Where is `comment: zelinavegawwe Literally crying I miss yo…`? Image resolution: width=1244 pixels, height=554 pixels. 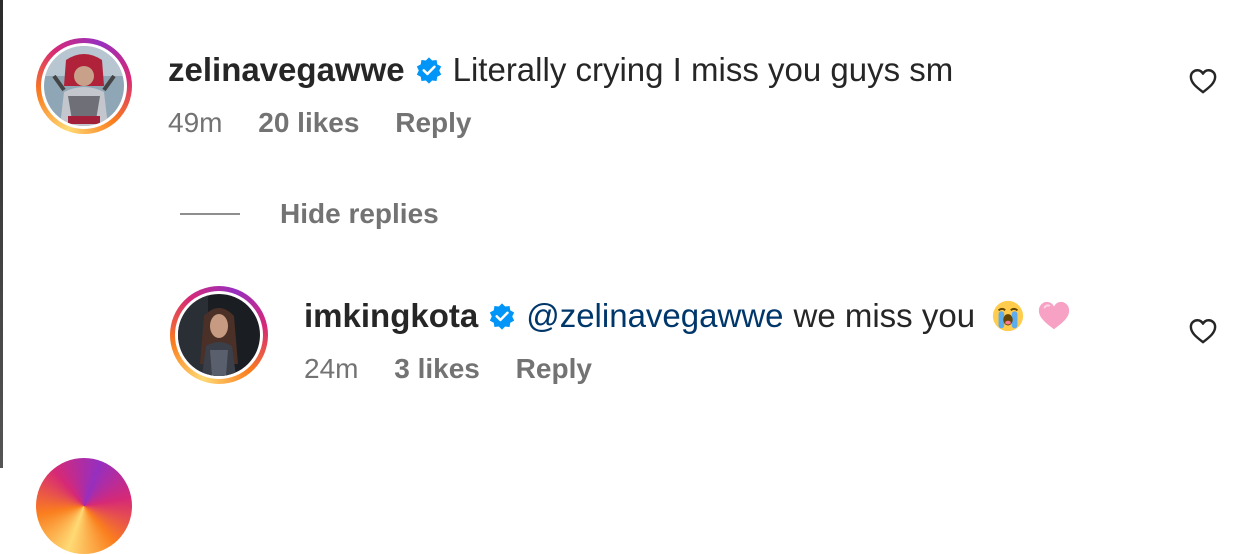 comment: zelinavegawwe Literally crying I miss yo… is located at coordinates (494, 88).